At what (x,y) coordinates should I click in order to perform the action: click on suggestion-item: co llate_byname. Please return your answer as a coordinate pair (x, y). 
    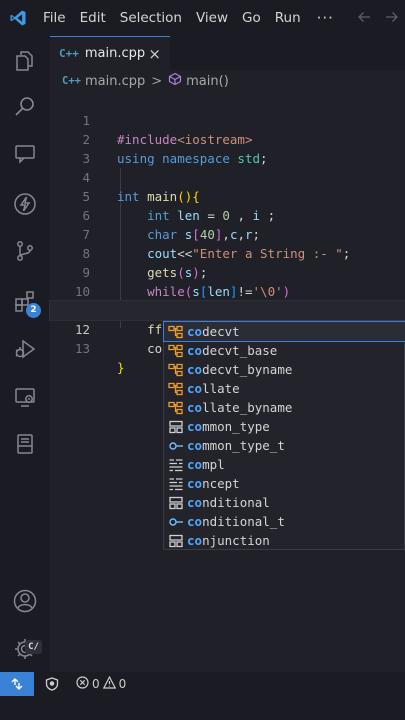
    Looking at the image, I should click on (284, 407).